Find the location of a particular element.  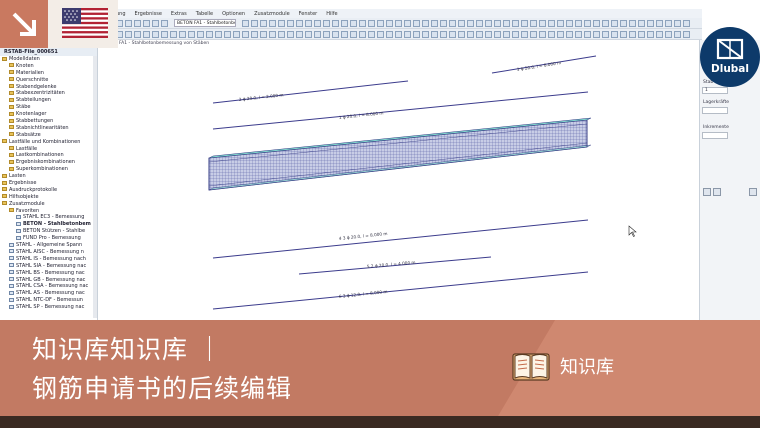

menu-item: Fenster is located at coordinates (308, 14).